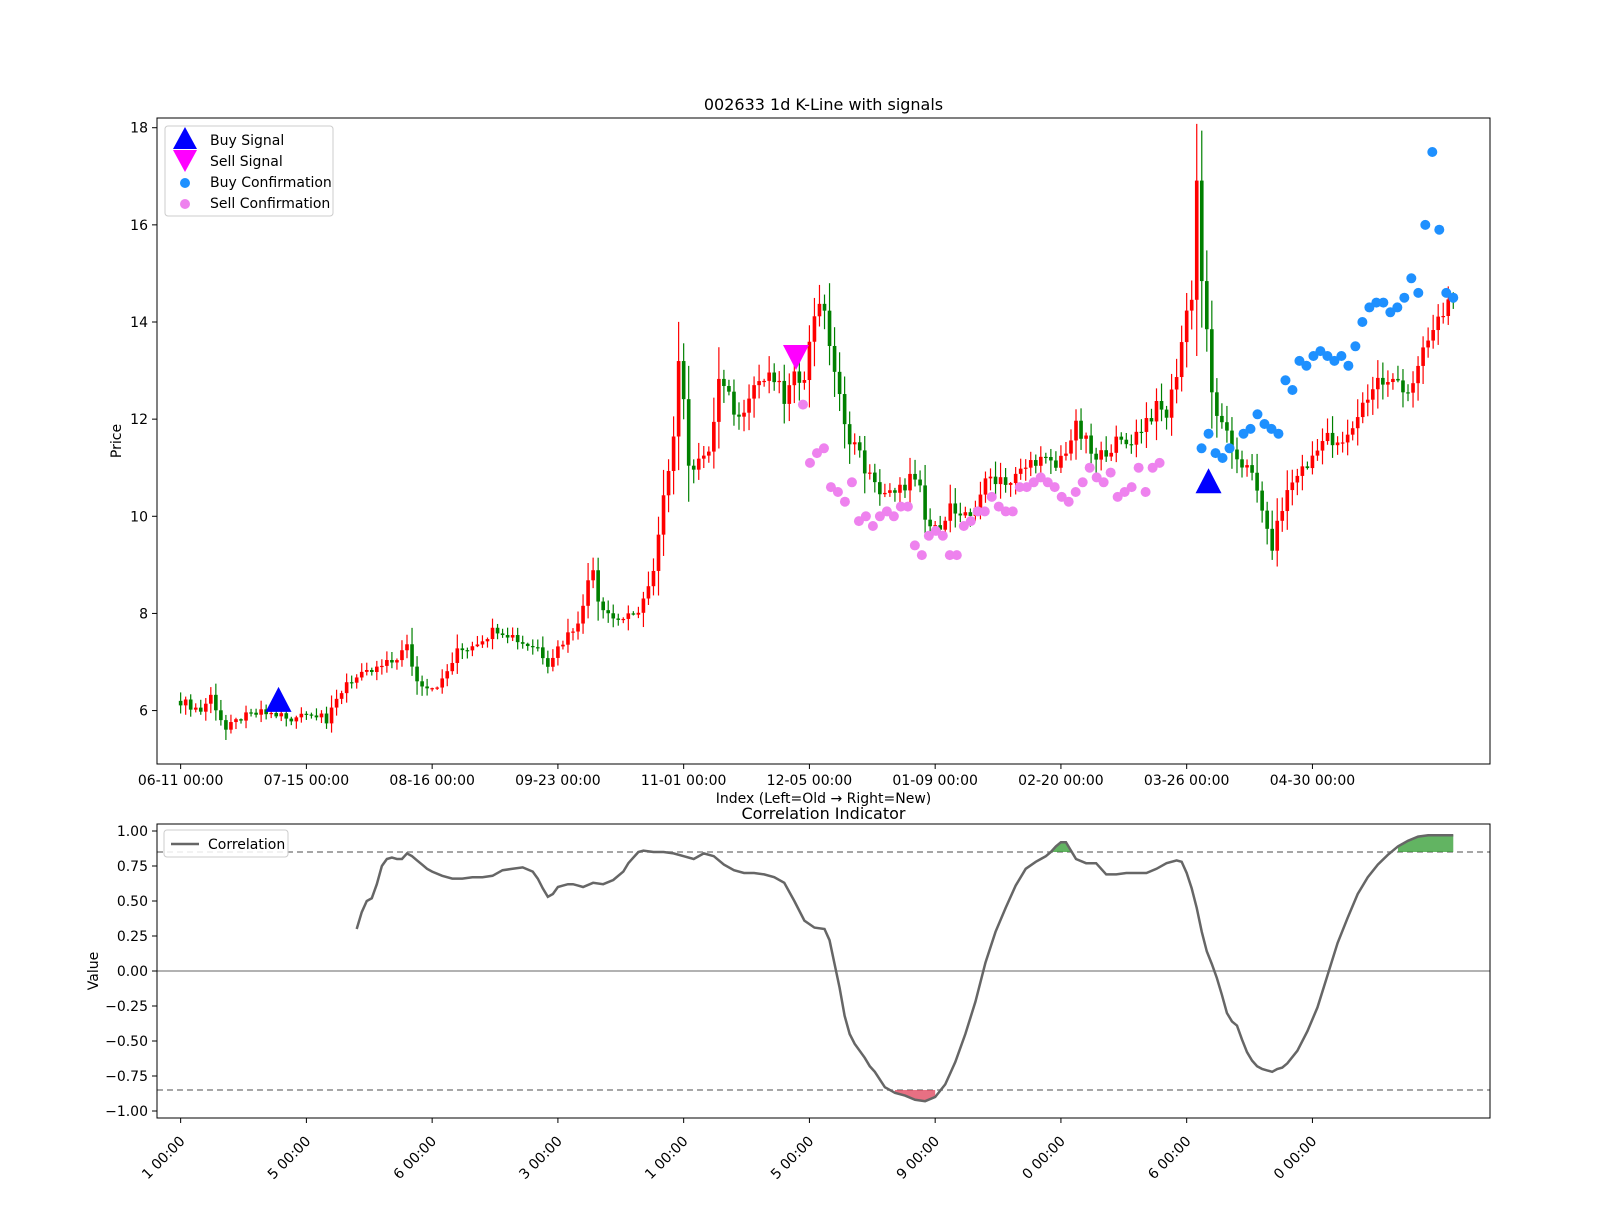  What do you see at coordinates (1186, 781) in the screenshot?
I see `x-tick-label: 03-26 00:00` at bounding box center [1186, 781].